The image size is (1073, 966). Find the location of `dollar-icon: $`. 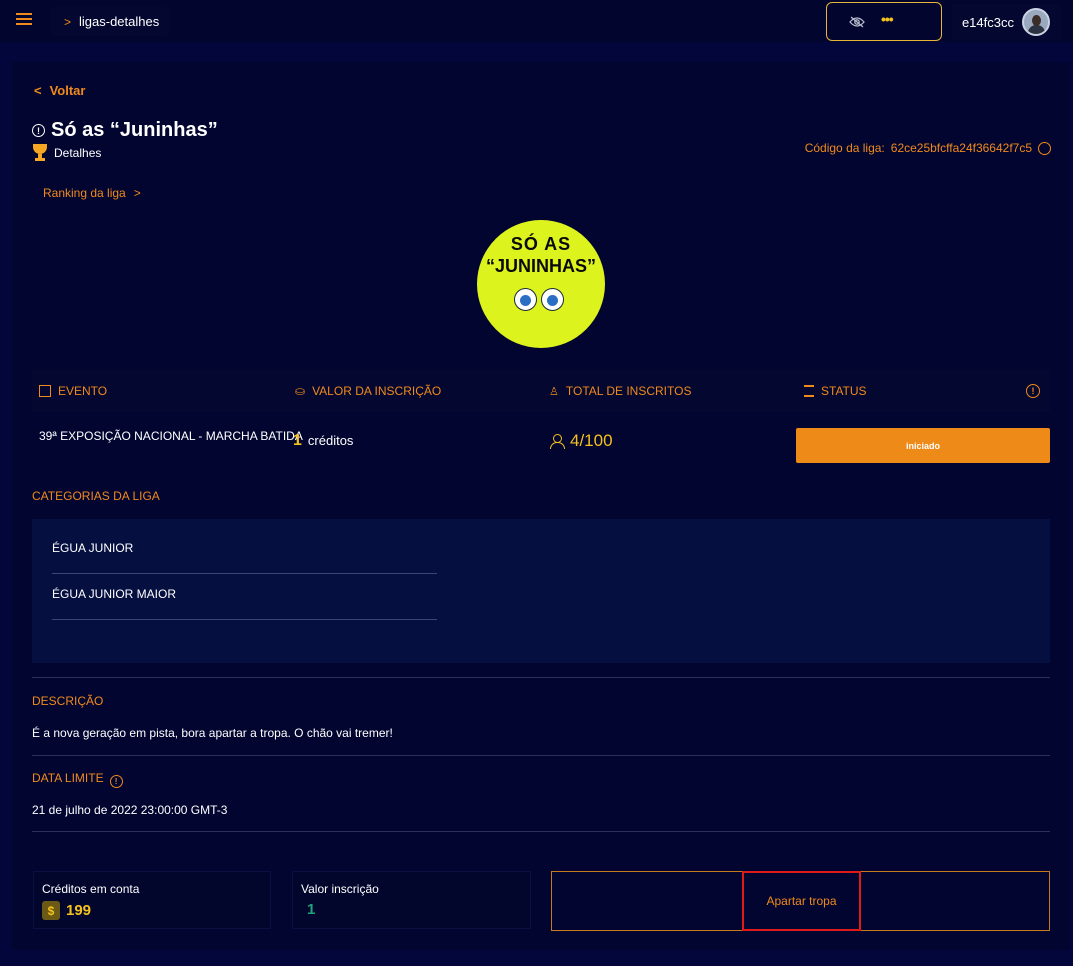

dollar-icon: $ is located at coordinates (51, 910).